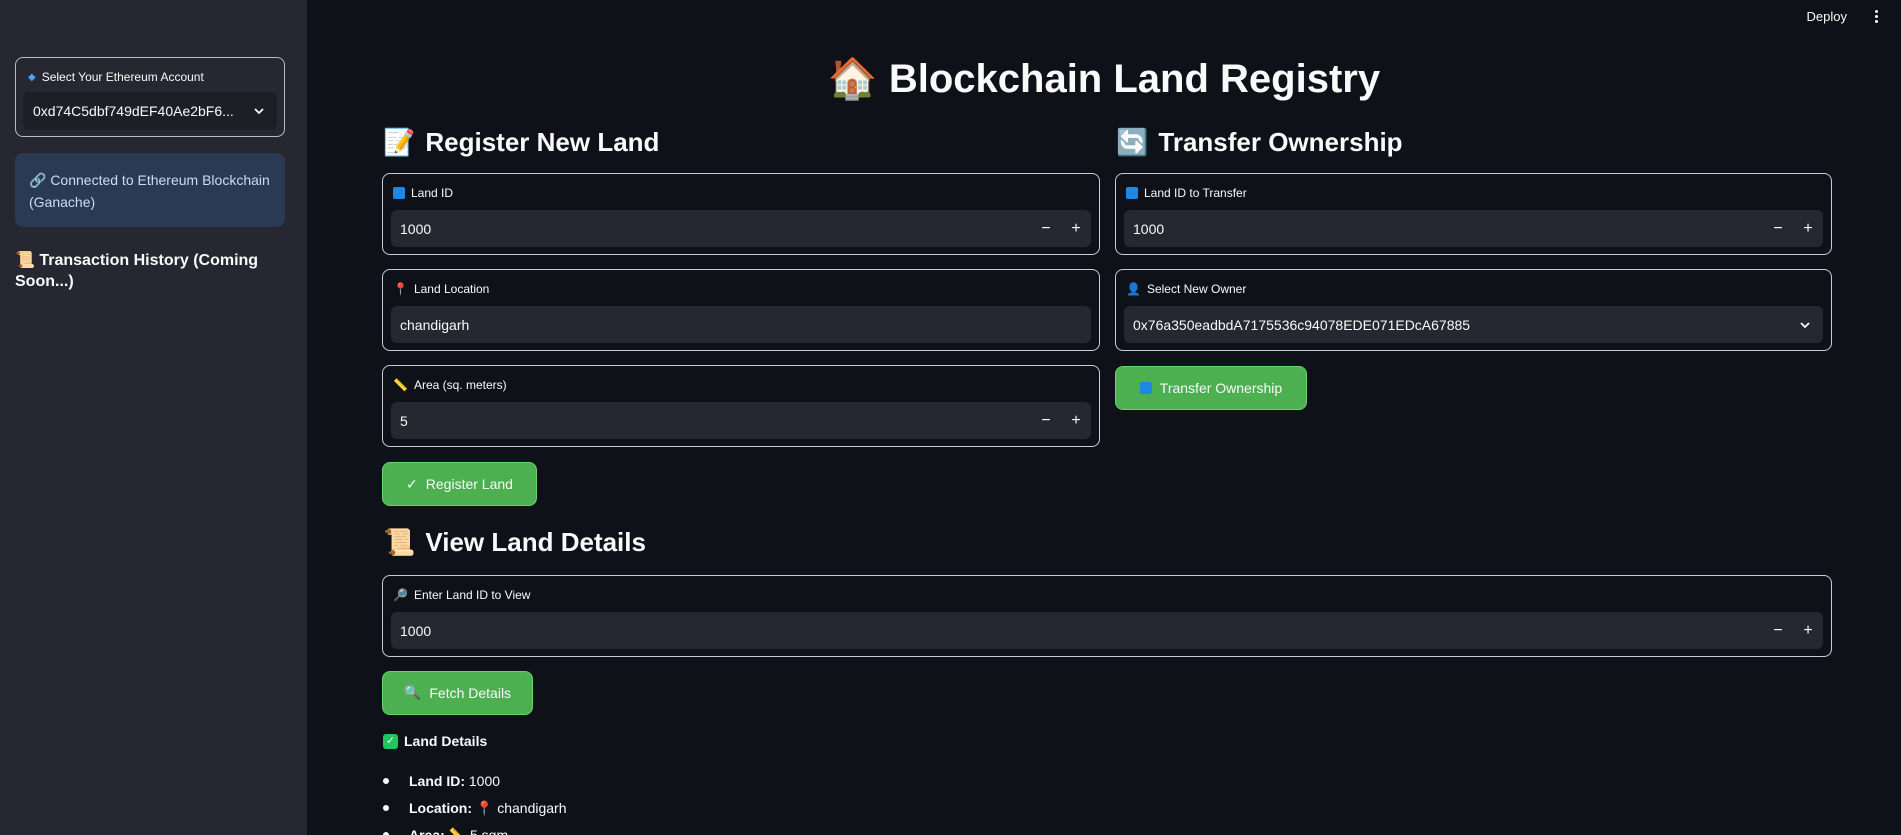 Image resolution: width=1901 pixels, height=835 pixels. Describe the element at coordinates (1107, 630) in the screenshot. I see `view-land-id-input: 1000 − +` at that location.